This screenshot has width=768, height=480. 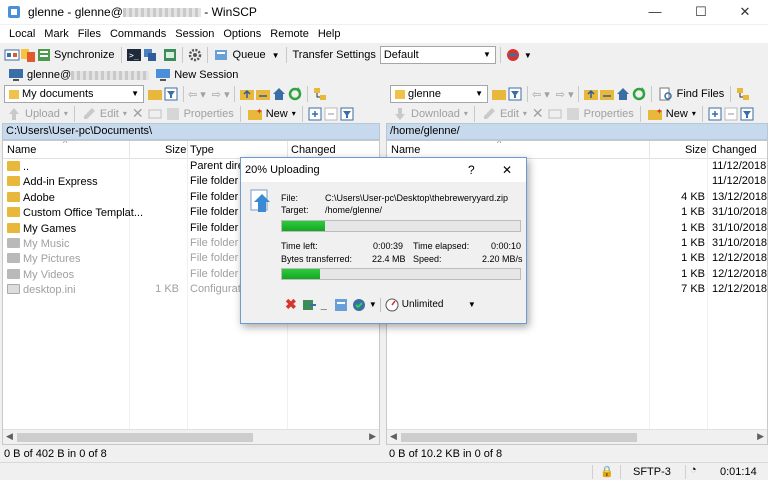 What do you see at coordinates (247, 55) in the screenshot?
I see `queue-button: Queue ▼` at bounding box center [247, 55].